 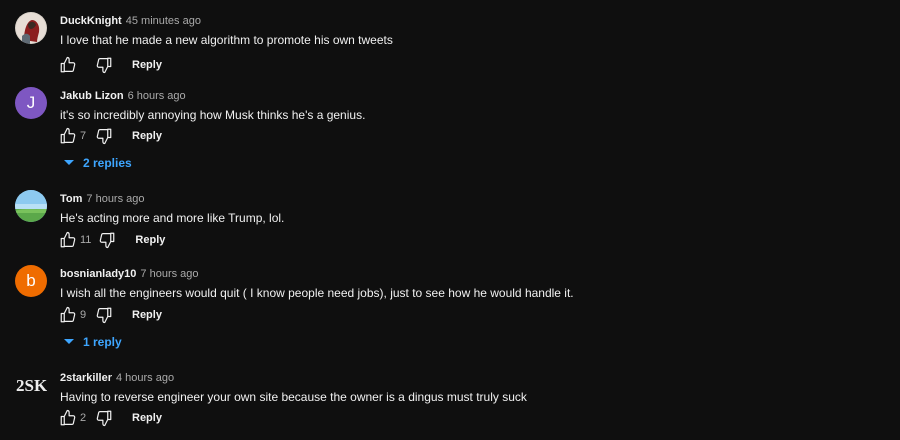 What do you see at coordinates (83, 418) in the screenshot?
I see `like-count: 2` at bounding box center [83, 418].